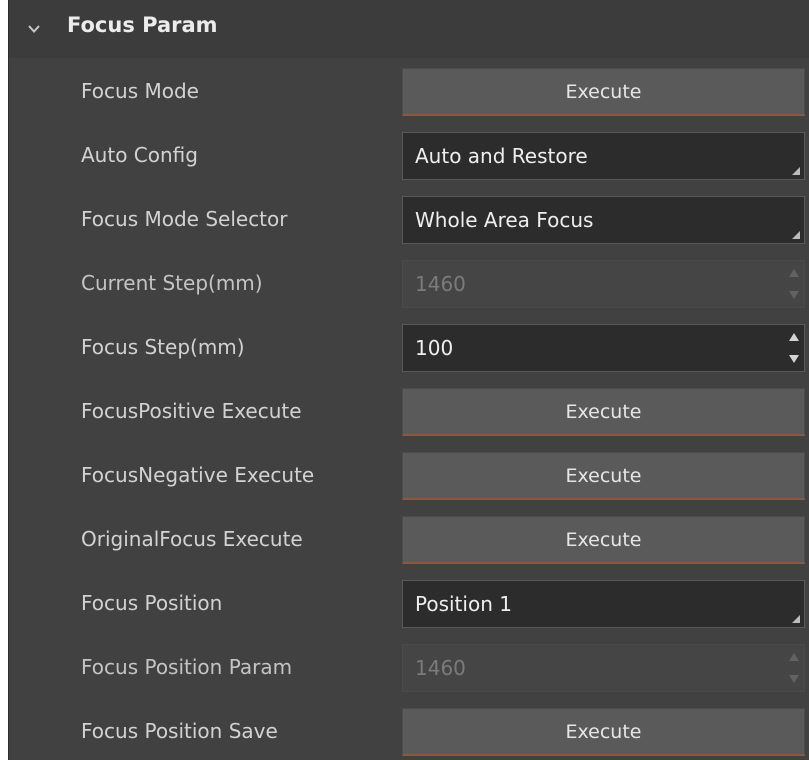 Image resolution: width=809 pixels, height=760 pixels. I want to click on focus-mode-selector-value: Whole Area Focus, so click(504, 220).